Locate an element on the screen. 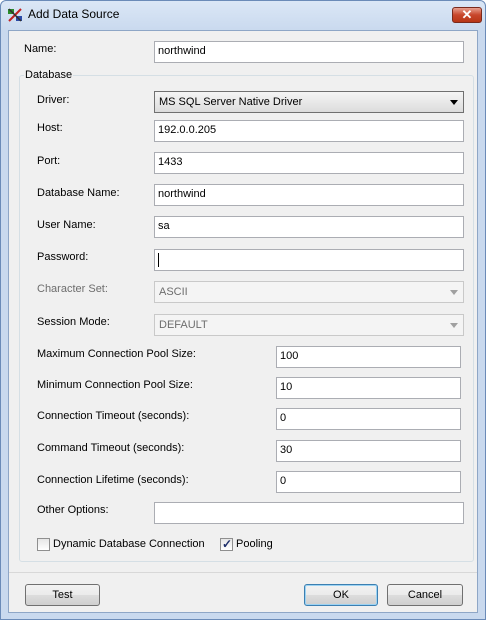  name-input: northwind is located at coordinates (309, 52).